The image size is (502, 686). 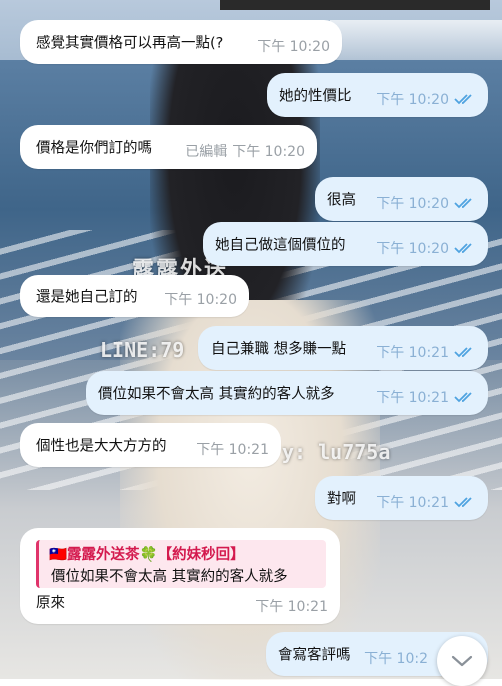 What do you see at coordinates (101, 446) in the screenshot?
I see `message-text: 個性也是大大方方的` at bounding box center [101, 446].